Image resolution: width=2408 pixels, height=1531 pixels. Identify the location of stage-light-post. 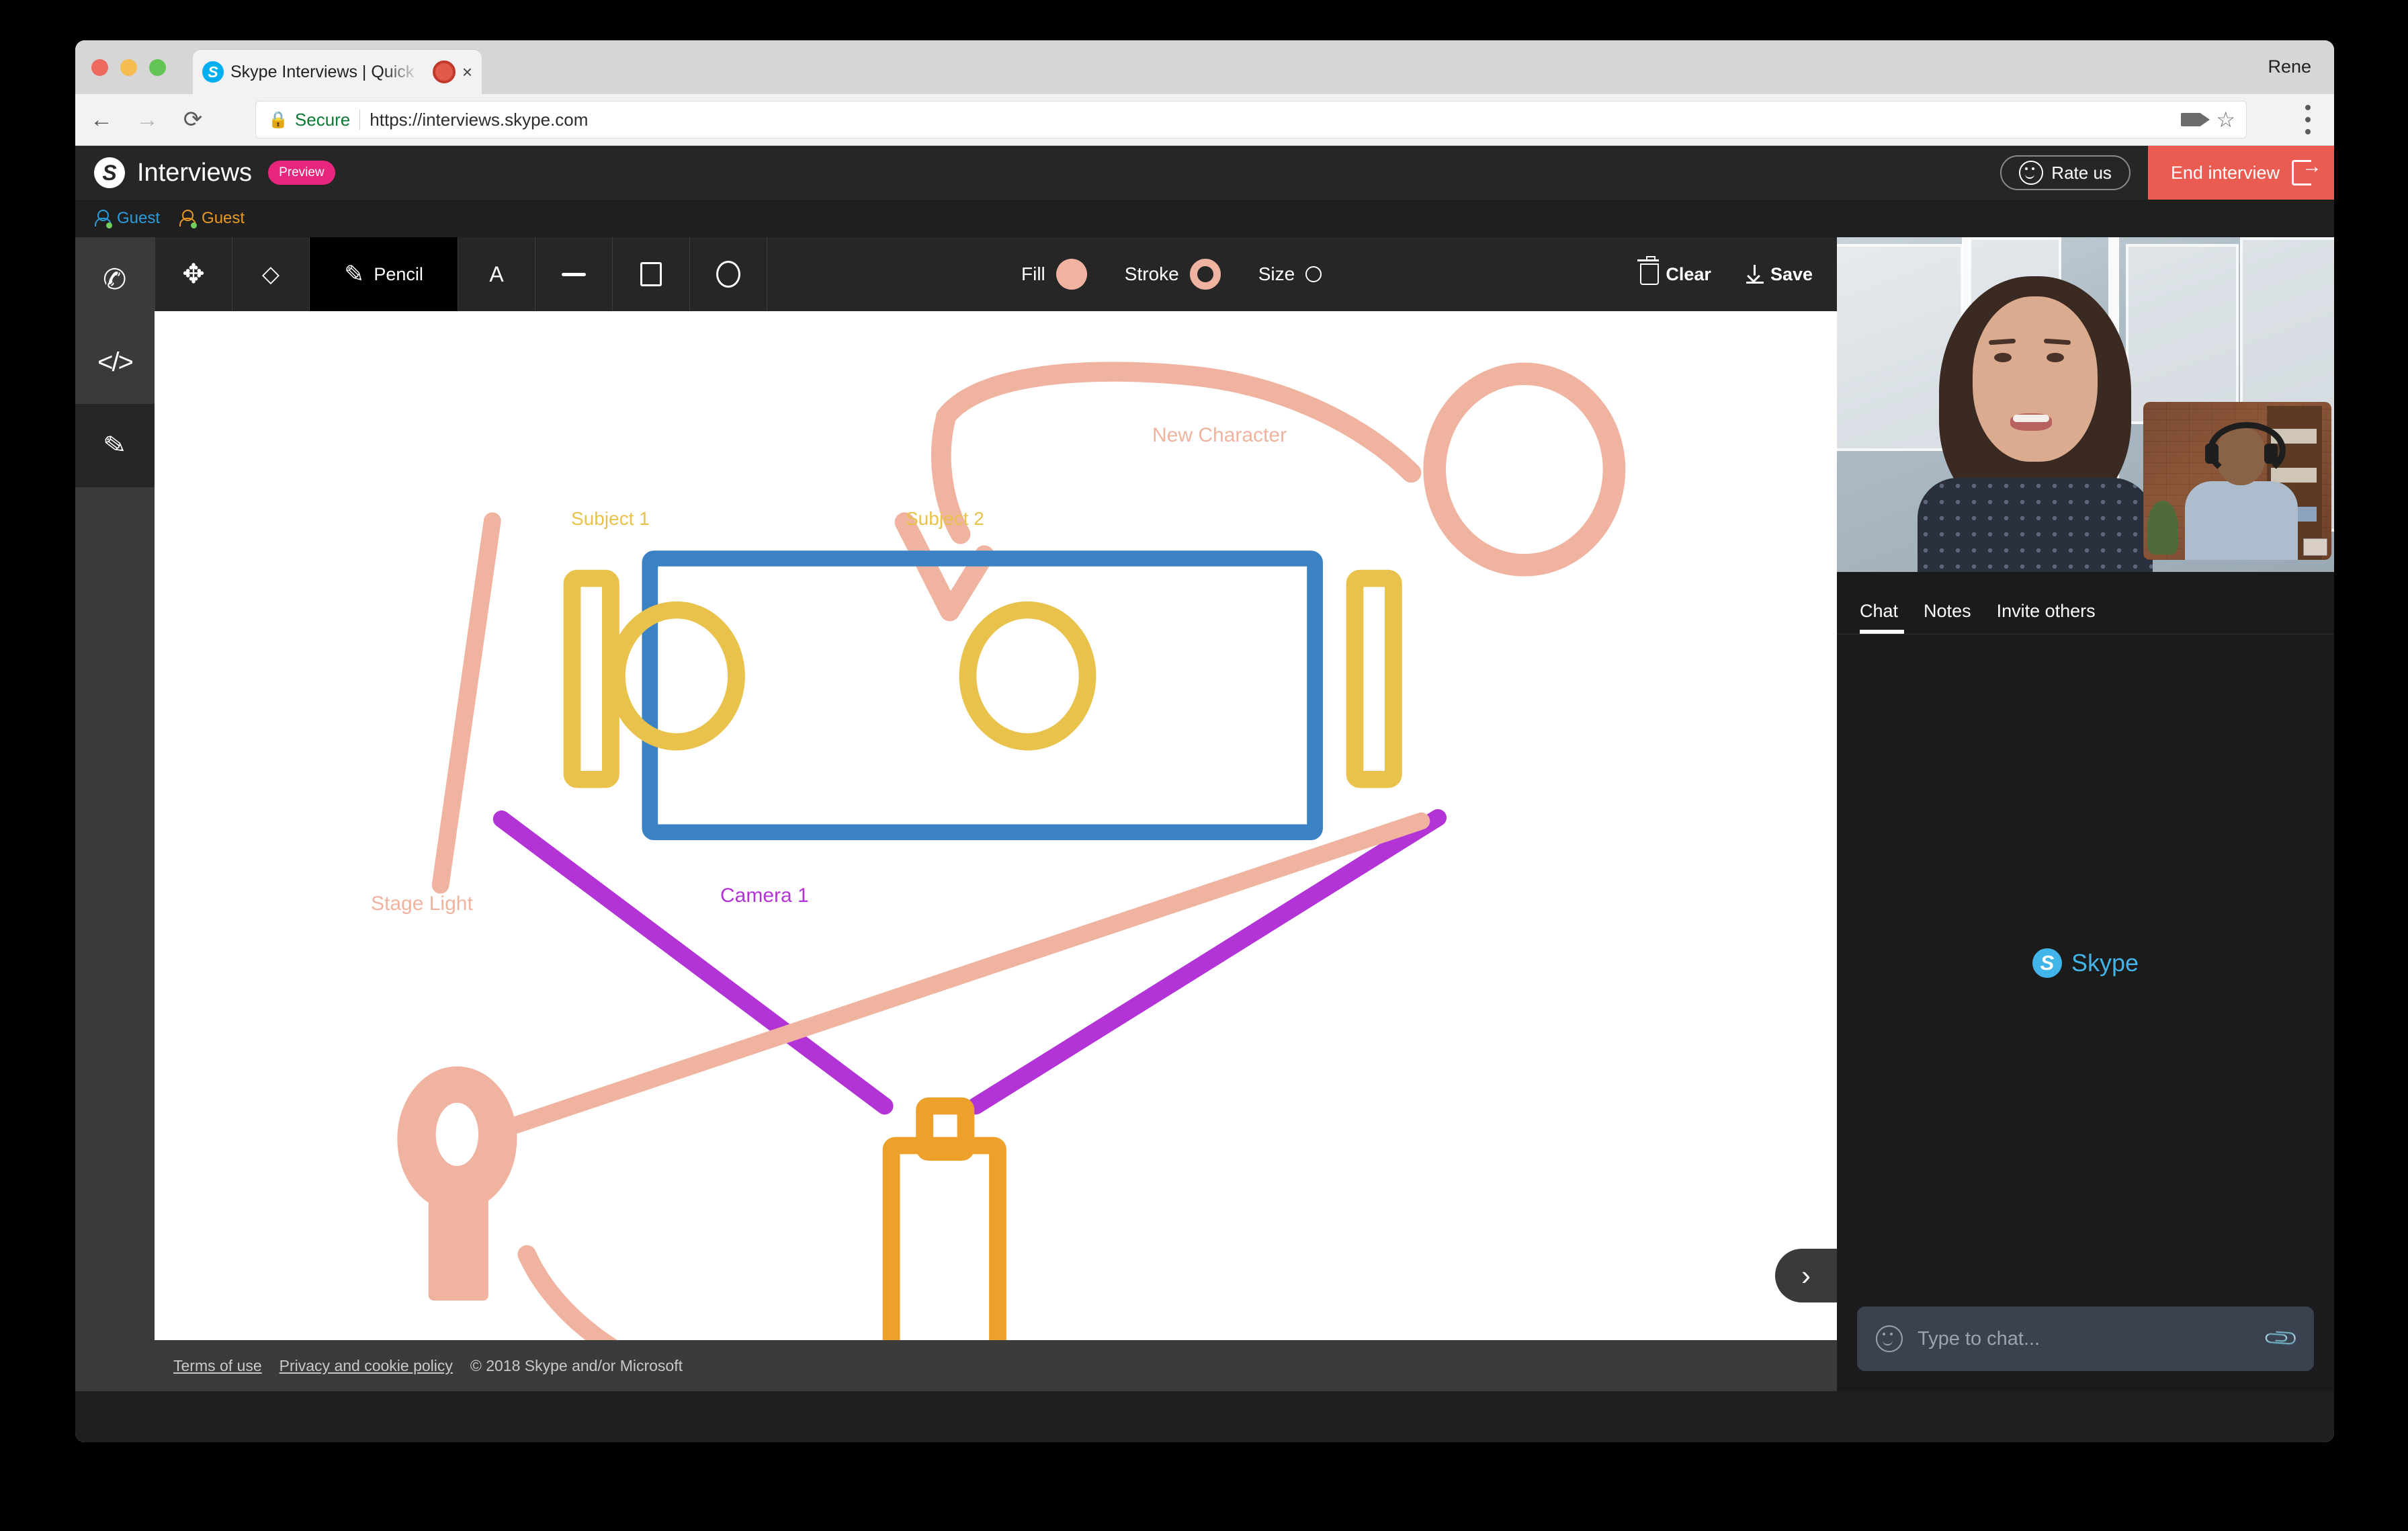
(458, 1244).